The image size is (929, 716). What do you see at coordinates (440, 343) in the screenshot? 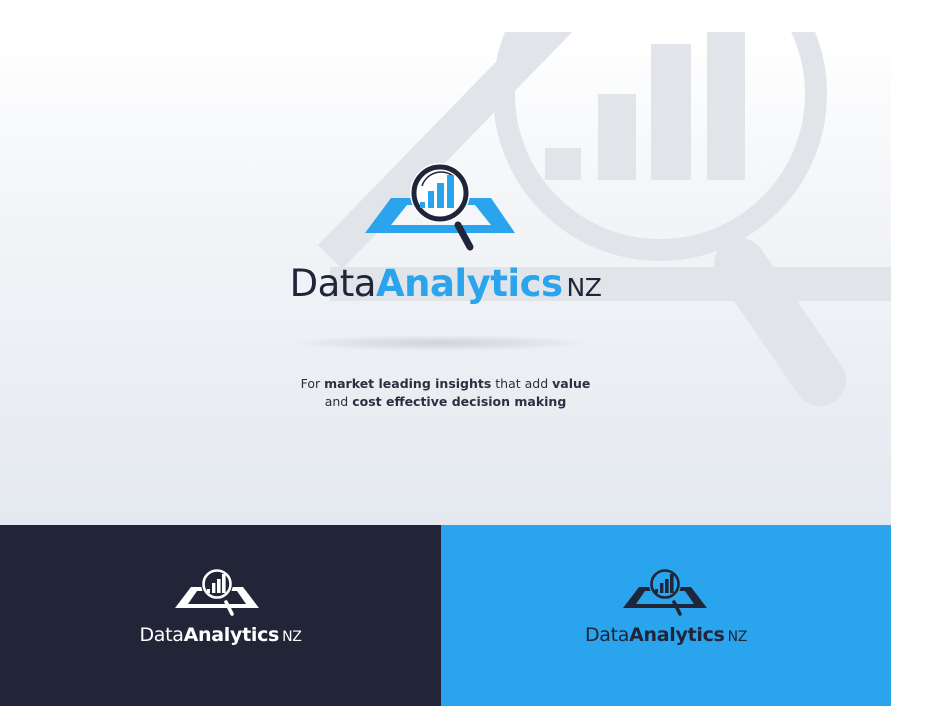
I see `wordmark-shadow` at bounding box center [440, 343].